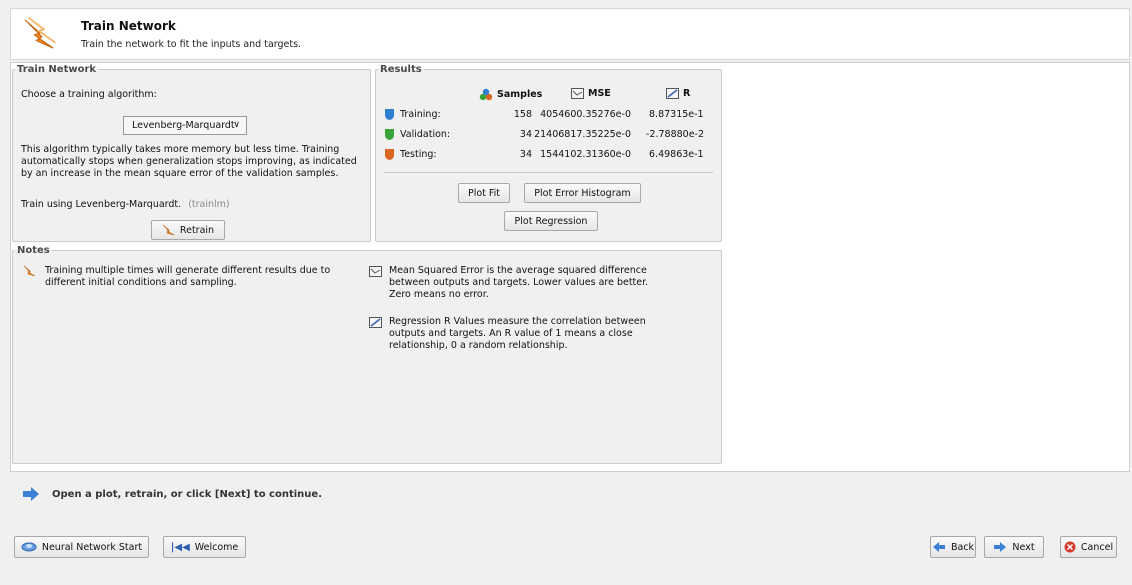 This screenshot has width=1132, height=585. I want to click on samples-icon, so click(486, 94).